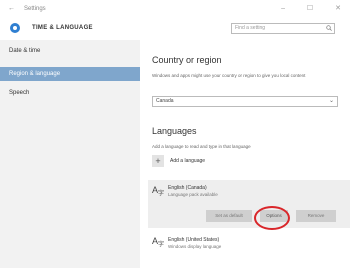 The height and width of the screenshot is (268, 359). I want to click on search-input: Find a setting, so click(283, 28).